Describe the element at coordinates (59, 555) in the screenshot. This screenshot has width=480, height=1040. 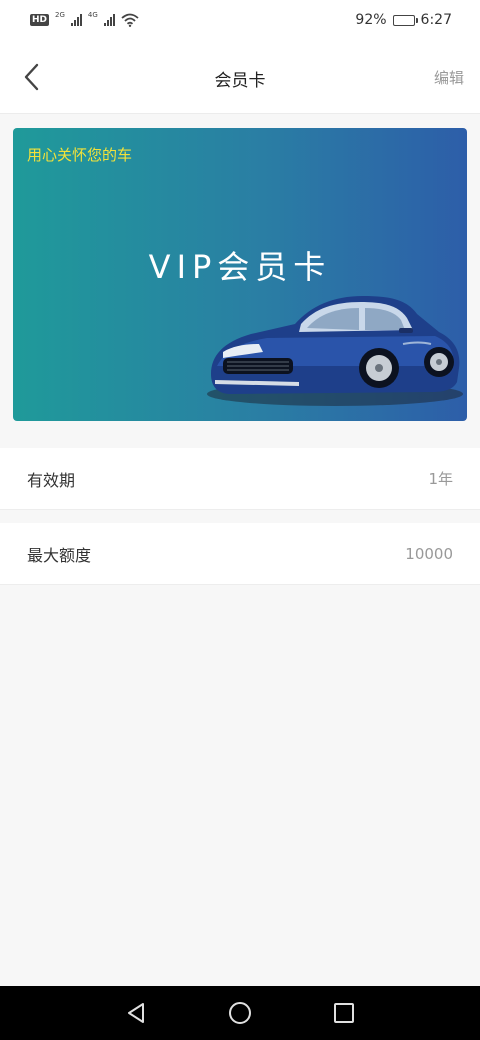
I see `max-amount-label: 最大额度` at that location.